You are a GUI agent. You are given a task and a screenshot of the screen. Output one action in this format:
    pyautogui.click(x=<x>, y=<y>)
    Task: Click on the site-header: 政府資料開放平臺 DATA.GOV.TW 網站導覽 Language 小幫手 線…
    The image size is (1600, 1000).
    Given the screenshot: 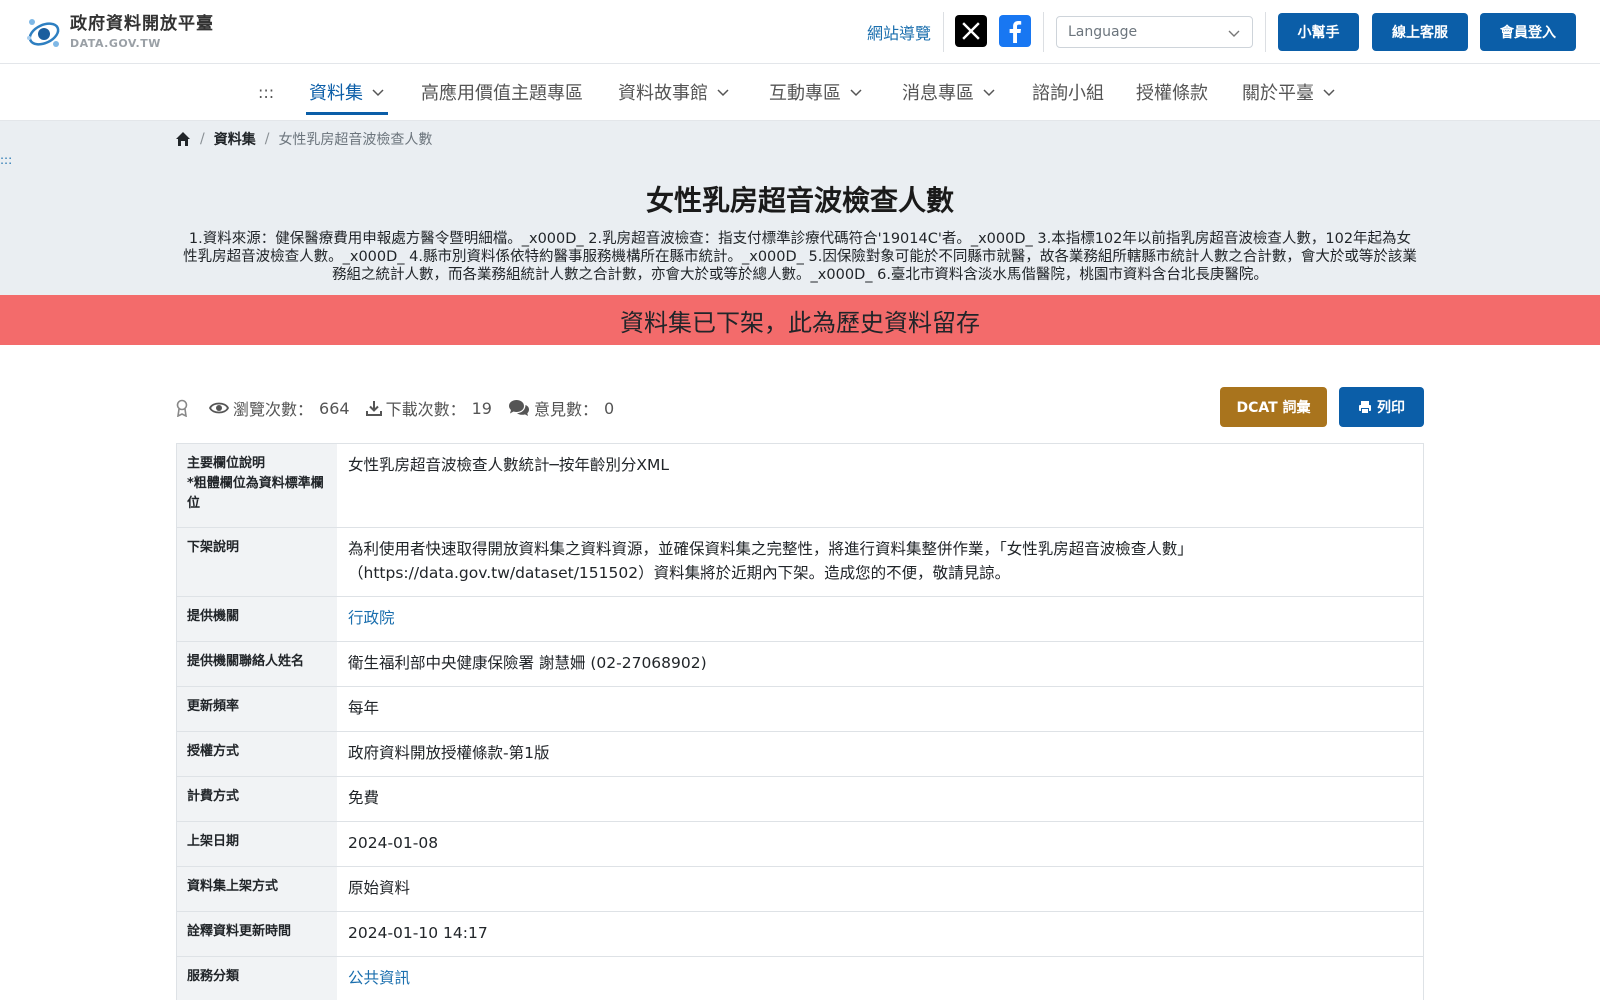 What is the action you would take?
    pyautogui.click(x=800, y=32)
    